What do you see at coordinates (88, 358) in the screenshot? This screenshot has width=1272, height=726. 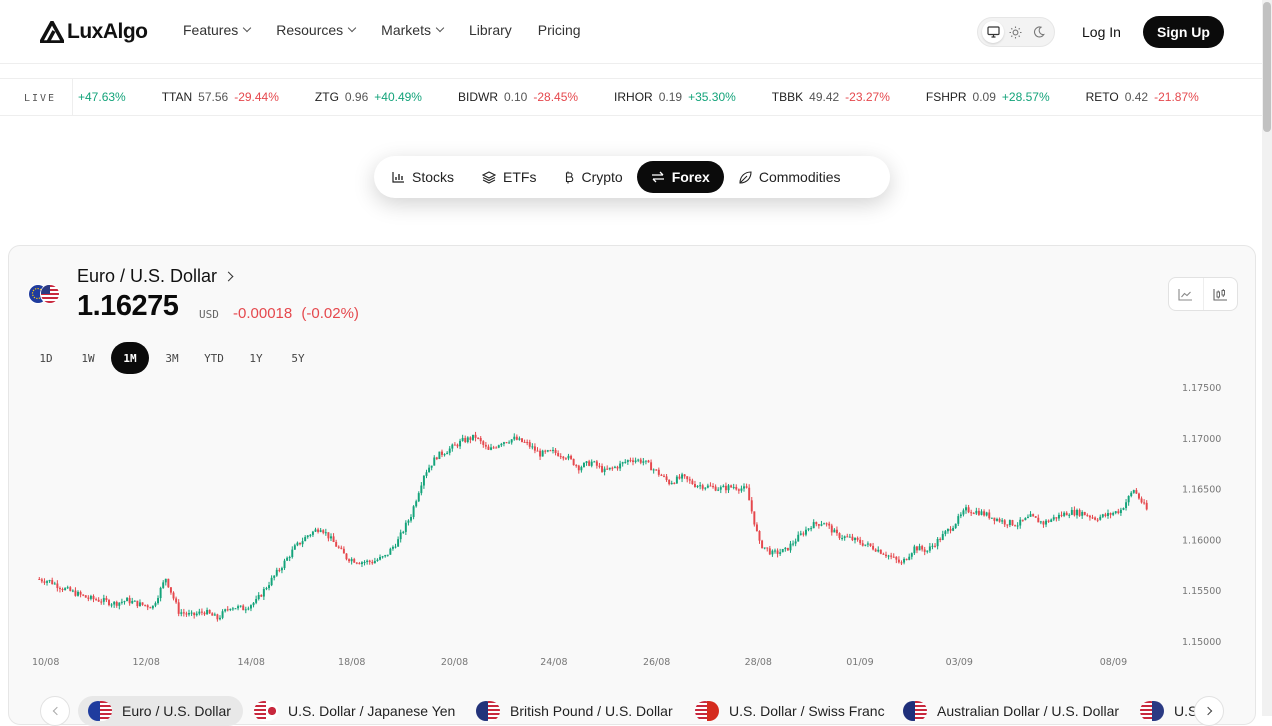 I see `range-1w: 1W` at bounding box center [88, 358].